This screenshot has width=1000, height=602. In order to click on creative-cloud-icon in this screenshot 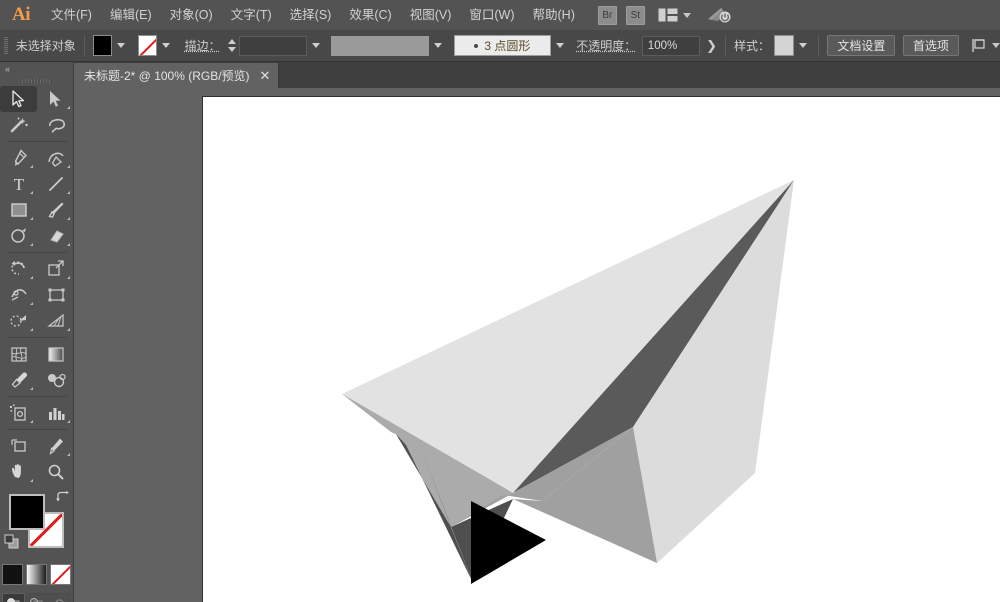, I will do `click(719, 15)`.